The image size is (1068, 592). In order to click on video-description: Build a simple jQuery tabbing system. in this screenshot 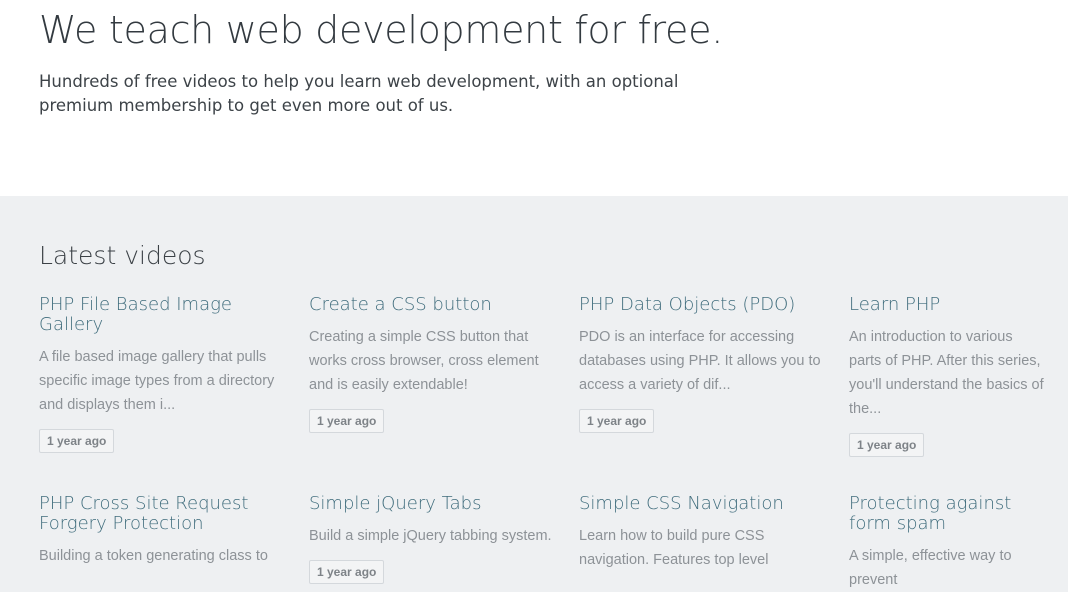, I will do `click(430, 536)`.